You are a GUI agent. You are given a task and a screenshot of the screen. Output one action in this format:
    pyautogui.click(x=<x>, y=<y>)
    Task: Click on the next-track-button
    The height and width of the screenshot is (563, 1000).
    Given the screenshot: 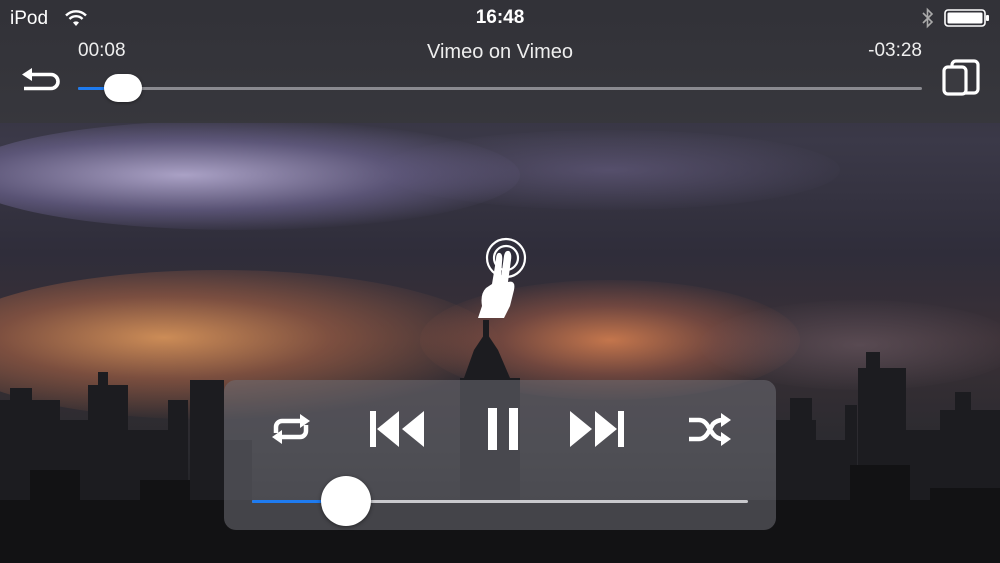 What is the action you would take?
    pyautogui.click(x=597, y=429)
    